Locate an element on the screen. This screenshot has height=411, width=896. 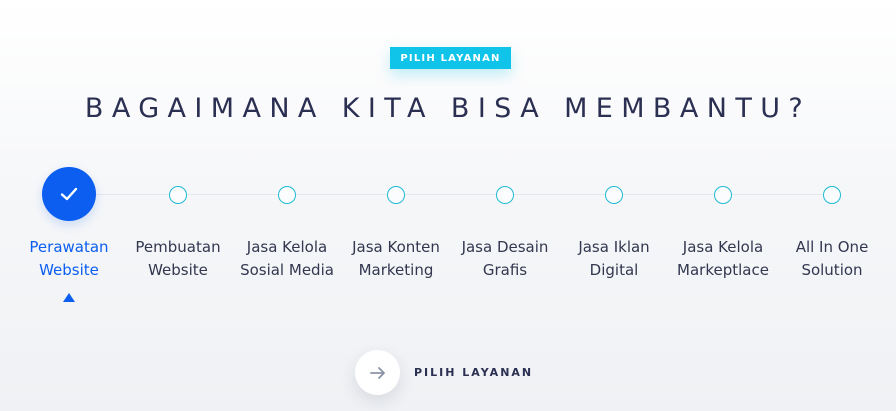
choose-service-link: PILIH LAYANAN is located at coordinates (473, 372).